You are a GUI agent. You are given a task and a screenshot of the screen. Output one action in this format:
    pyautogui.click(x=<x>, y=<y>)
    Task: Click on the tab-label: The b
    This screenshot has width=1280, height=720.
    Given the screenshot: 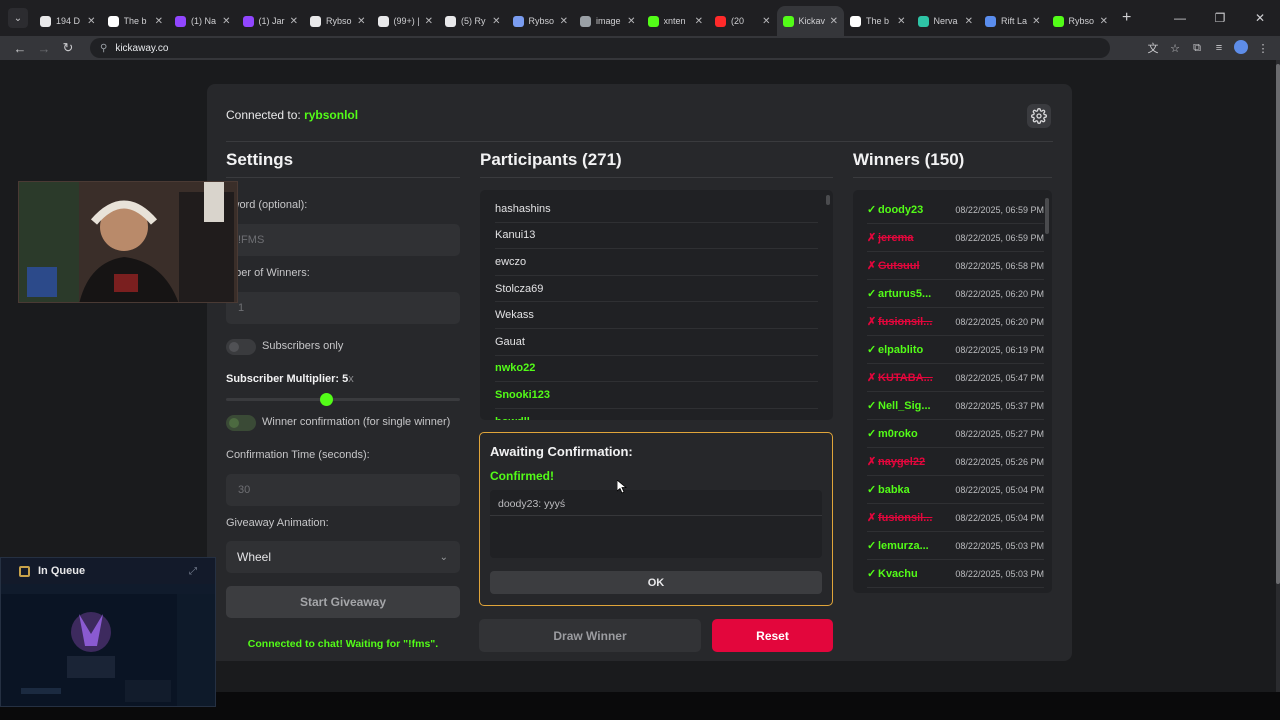 What is the action you would take?
    pyautogui.click(x=135, y=21)
    